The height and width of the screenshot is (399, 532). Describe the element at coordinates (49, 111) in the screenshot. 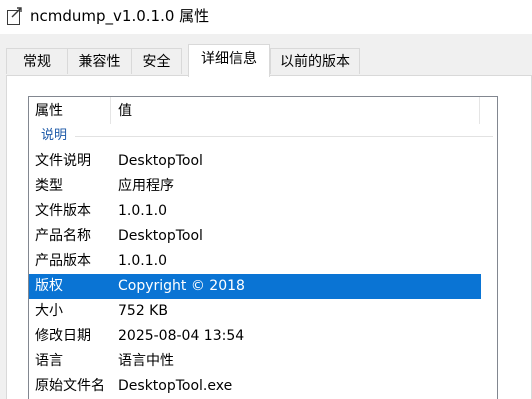

I see `column-header-property: 属性` at that location.